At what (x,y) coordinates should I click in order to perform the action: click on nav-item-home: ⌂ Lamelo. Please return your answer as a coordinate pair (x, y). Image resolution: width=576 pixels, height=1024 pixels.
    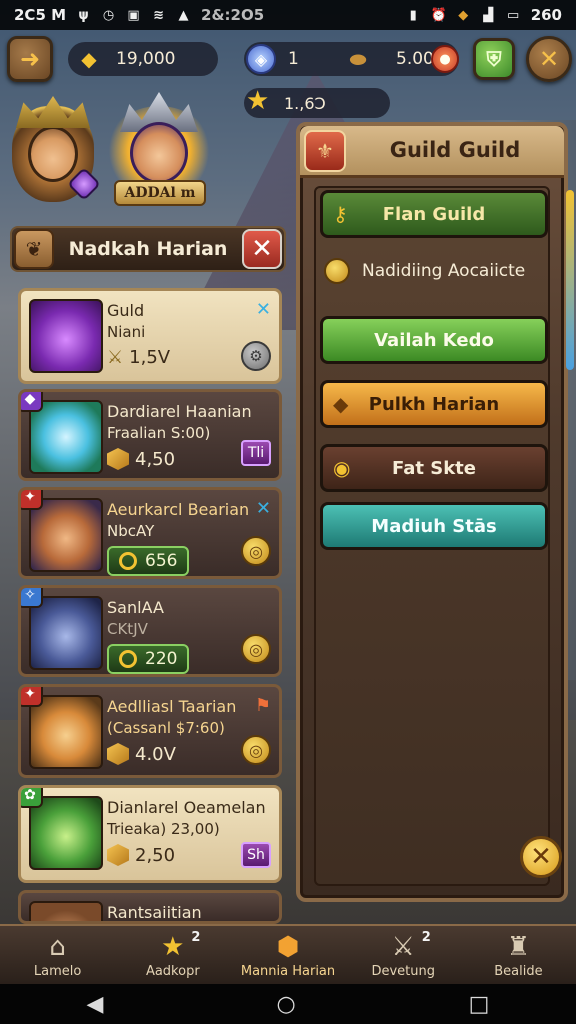
    Looking at the image, I should click on (57, 955).